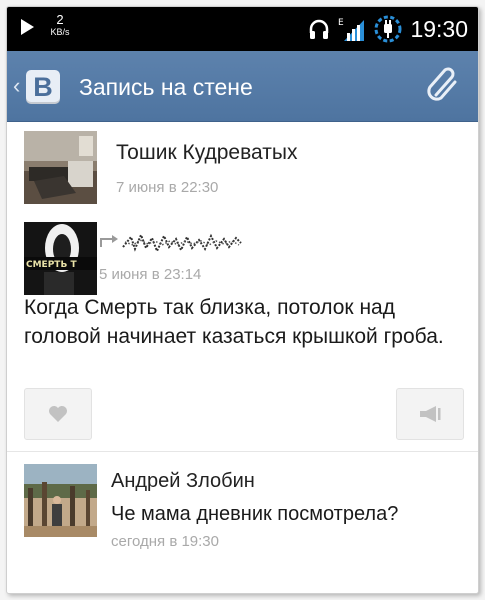 Image resolution: width=485 pixels, height=600 pixels. Describe the element at coordinates (444, 85) in the screenshot. I see `paperclip-icon` at that location.